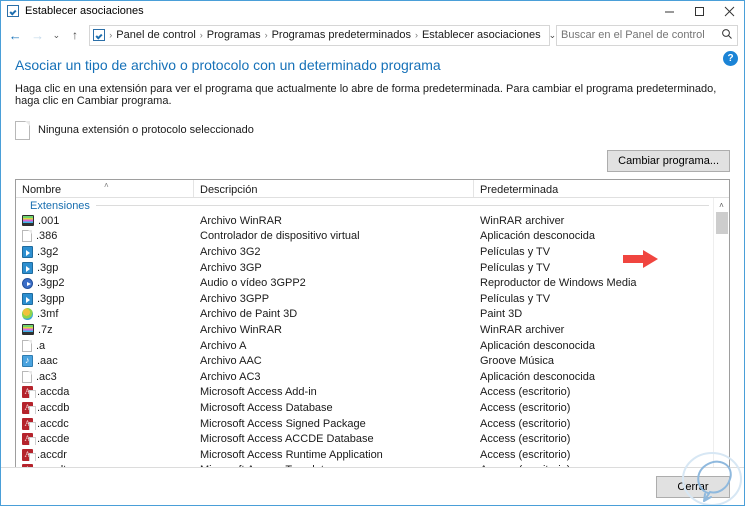 The image size is (745, 506). Describe the element at coordinates (51, 283) in the screenshot. I see `extension-name: .3gp2` at that location.